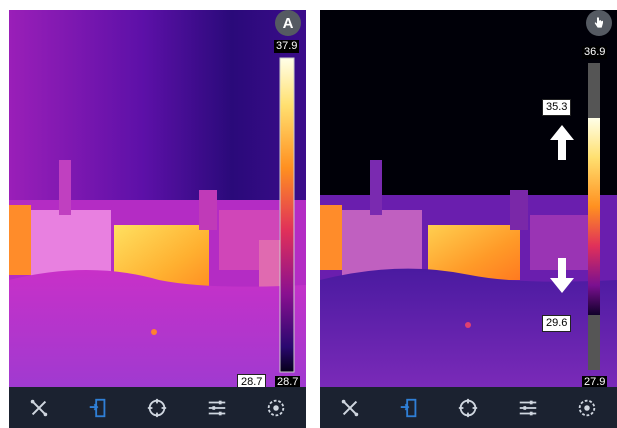 The image size is (617, 428). Describe the element at coordinates (287, 46) in the screenshot. I see `scale-max-temperature: 37.9` at that location.